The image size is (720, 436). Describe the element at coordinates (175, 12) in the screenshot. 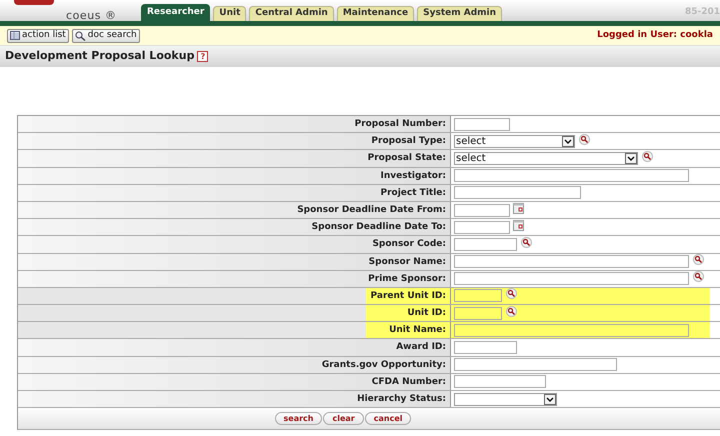

I see `nav-tab: Researcher` at that location.